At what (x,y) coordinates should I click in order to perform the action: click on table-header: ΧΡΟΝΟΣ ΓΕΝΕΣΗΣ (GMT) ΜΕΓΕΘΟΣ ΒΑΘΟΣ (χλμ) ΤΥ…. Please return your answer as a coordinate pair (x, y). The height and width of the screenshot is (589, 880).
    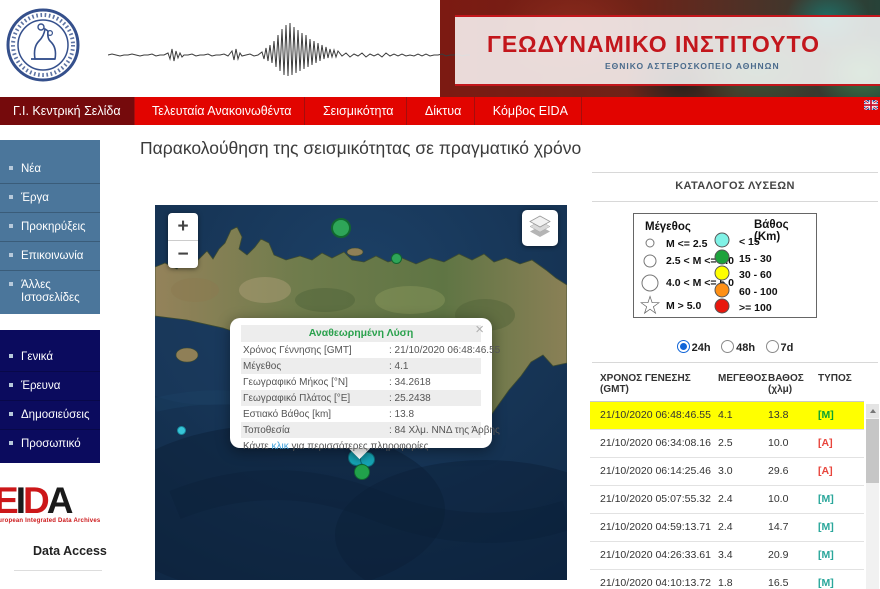
    Looking at the image, I should click on (727, 383).